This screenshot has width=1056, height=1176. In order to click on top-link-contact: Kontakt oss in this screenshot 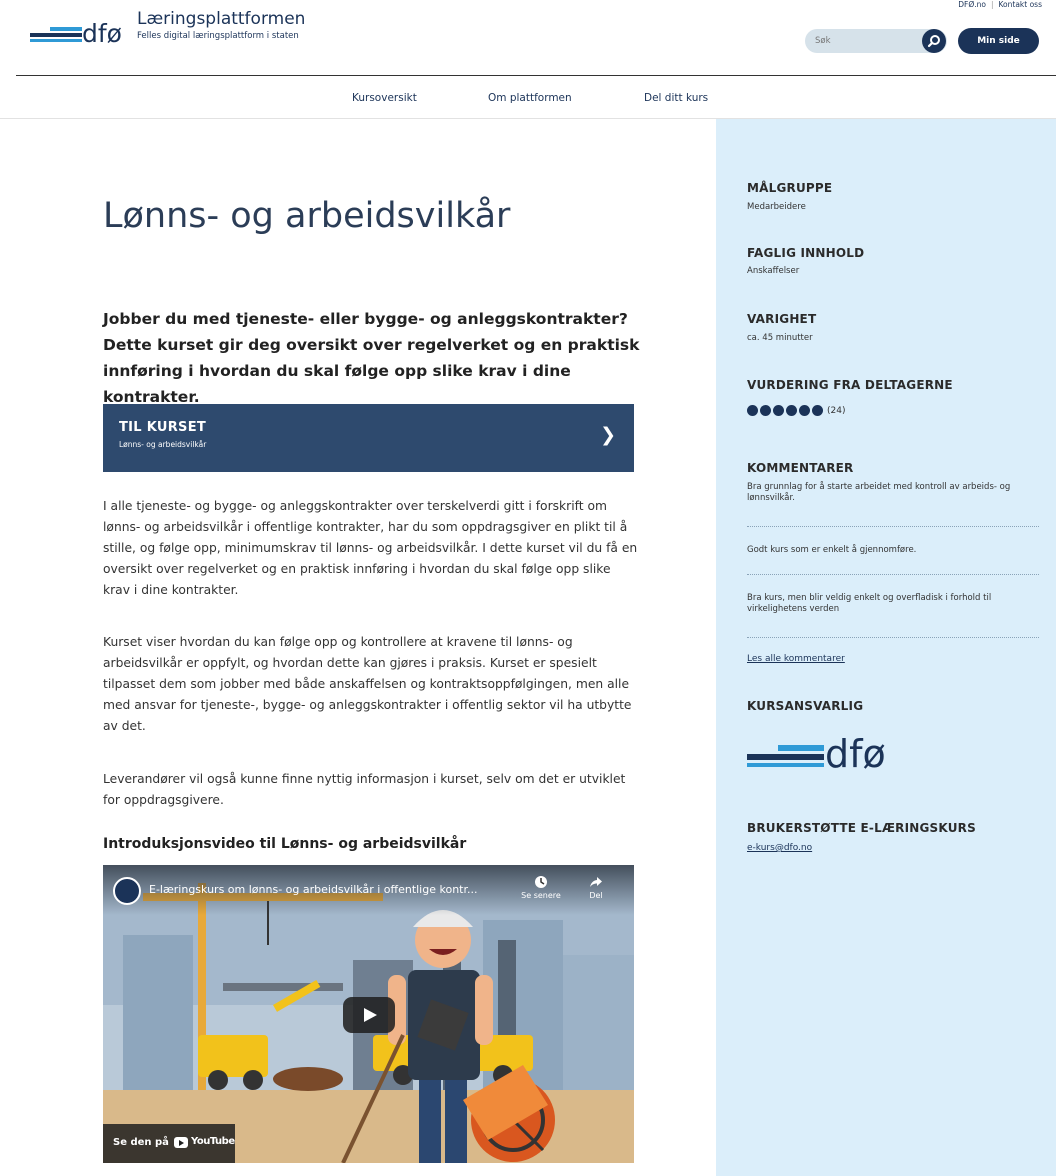, I will do `click(1021, 4)`.